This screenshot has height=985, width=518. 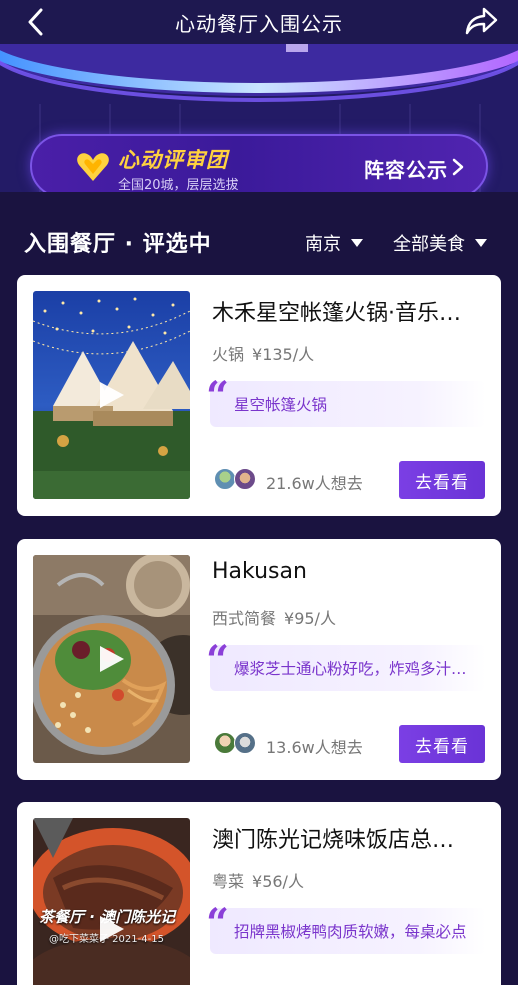 I want to click on section-title: 入围餐厅 · 评选中, so click(x=118, y=244).